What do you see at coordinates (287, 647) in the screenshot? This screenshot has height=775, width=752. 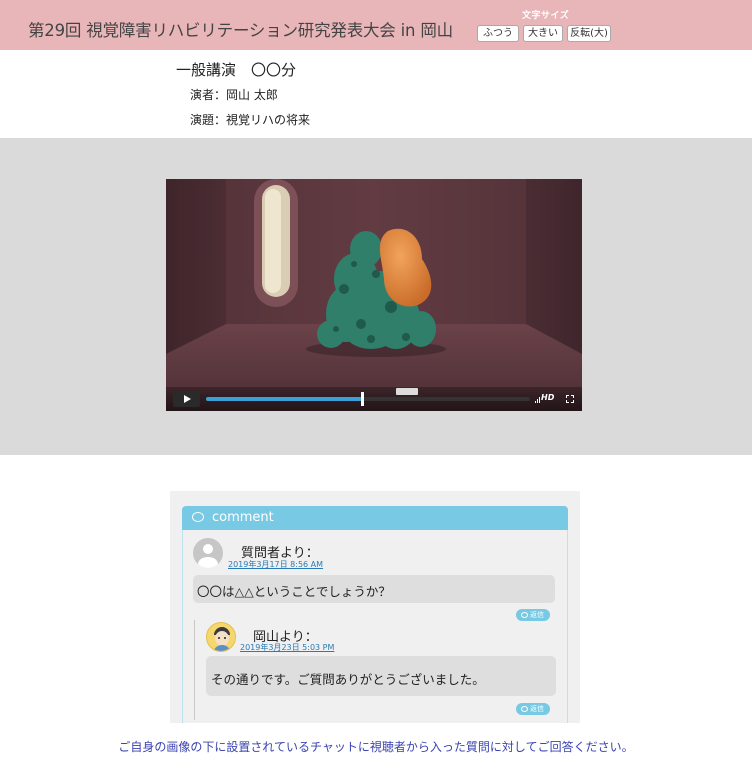 I see `comment-date: 2019年3月23日 5:03 PM` at bounding box center [287, 647].